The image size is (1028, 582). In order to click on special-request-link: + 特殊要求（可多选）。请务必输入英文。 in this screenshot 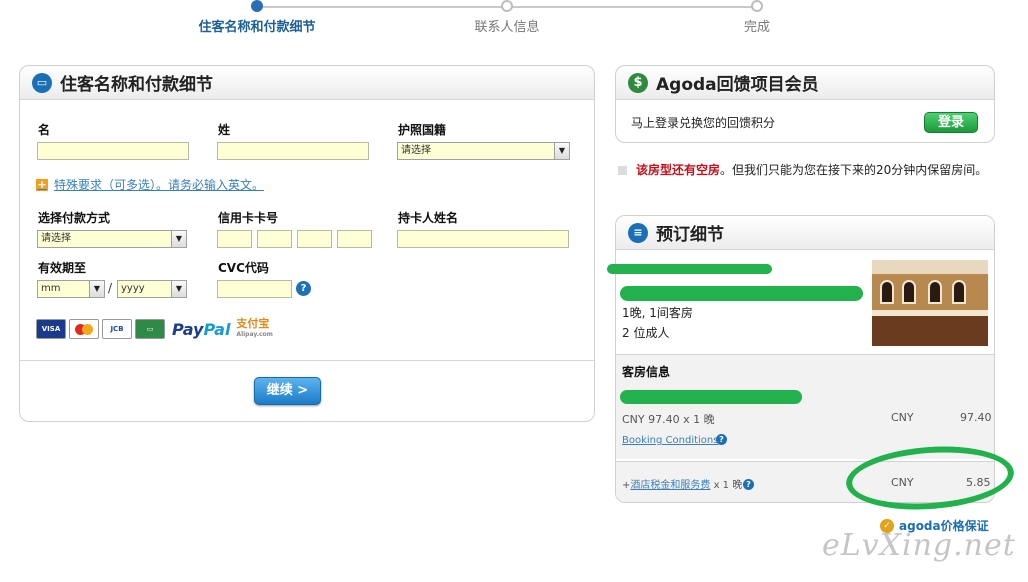, I will do `click(150, 184)`.